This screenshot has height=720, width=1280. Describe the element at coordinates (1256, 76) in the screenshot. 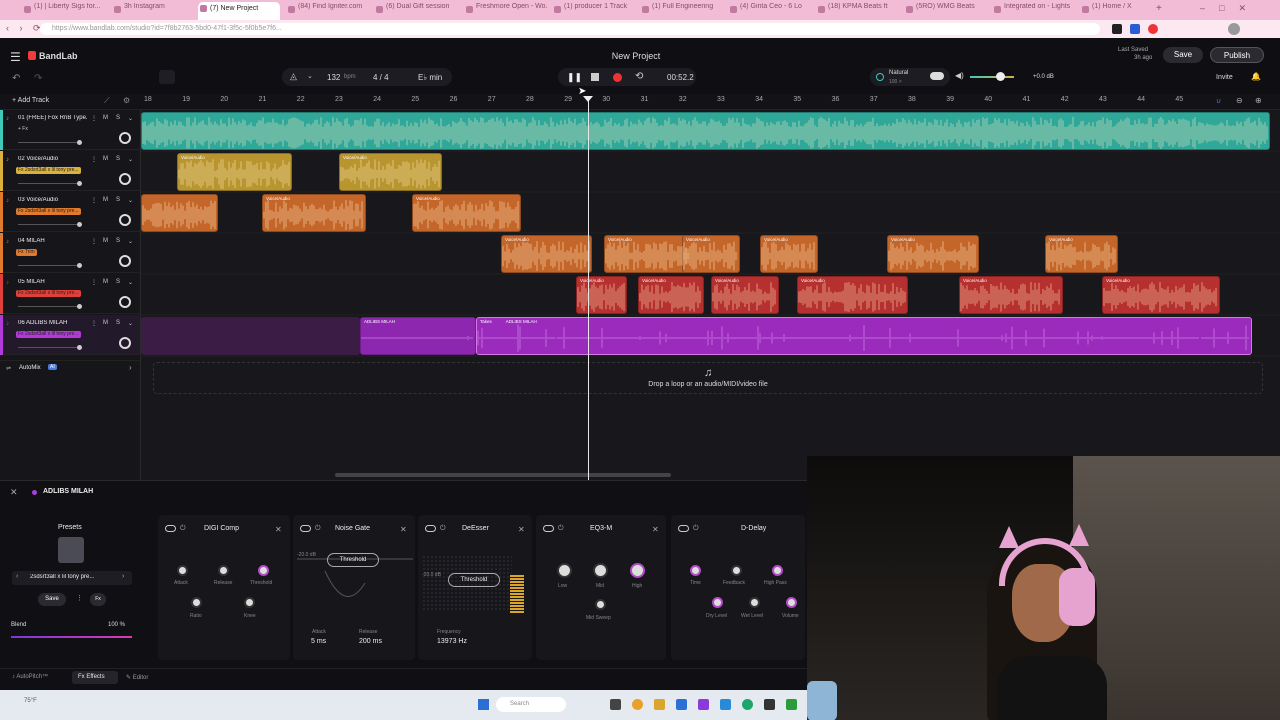

I see `bell-icon: 🔔` at that location.